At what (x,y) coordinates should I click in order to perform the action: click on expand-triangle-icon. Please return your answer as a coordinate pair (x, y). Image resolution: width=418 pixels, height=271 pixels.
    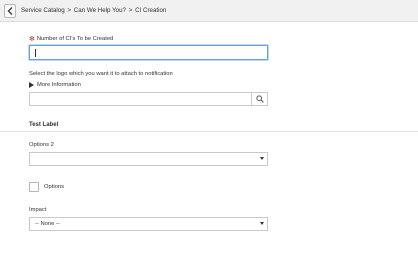
    Looking at the image, I should click on (31, 85).